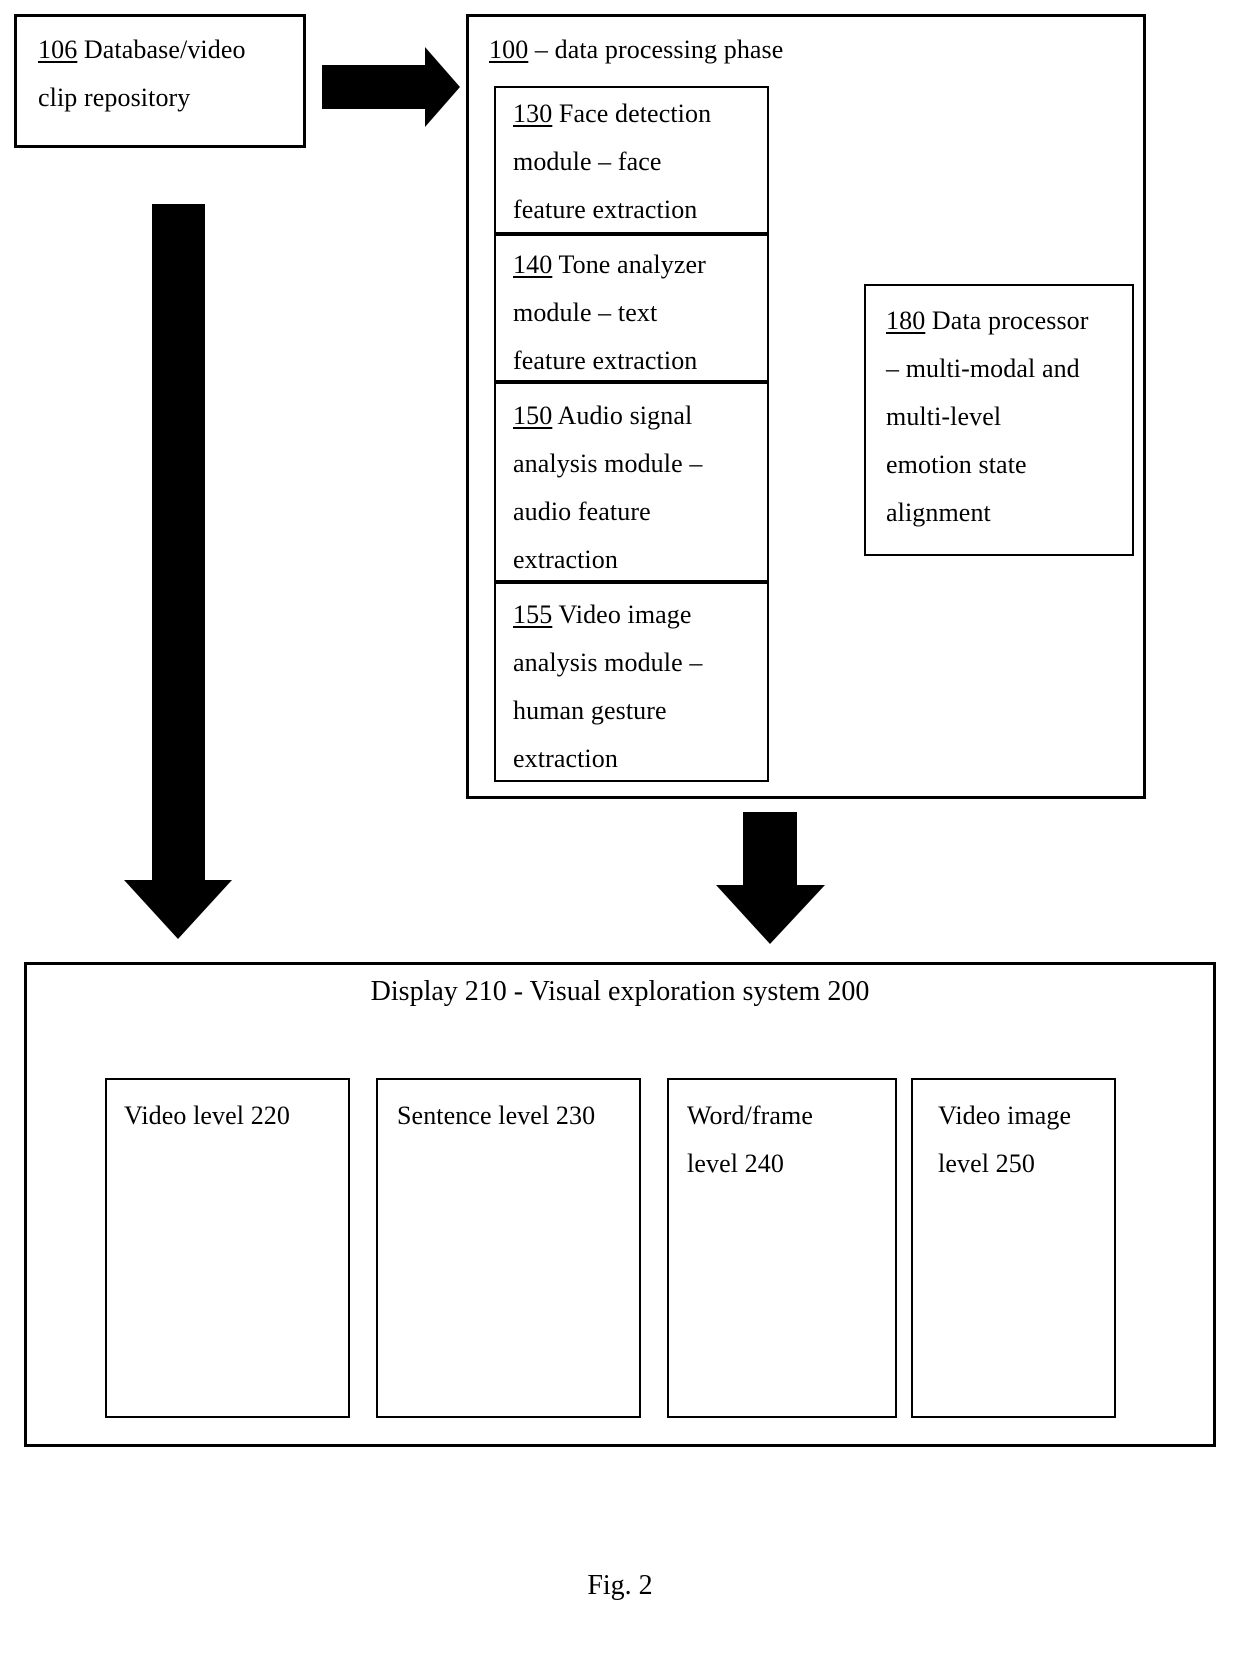 This screenshot has height=1656, width=1240. I want to click on processing-phase-label: 100 – data processing phase, so click(759, 50).